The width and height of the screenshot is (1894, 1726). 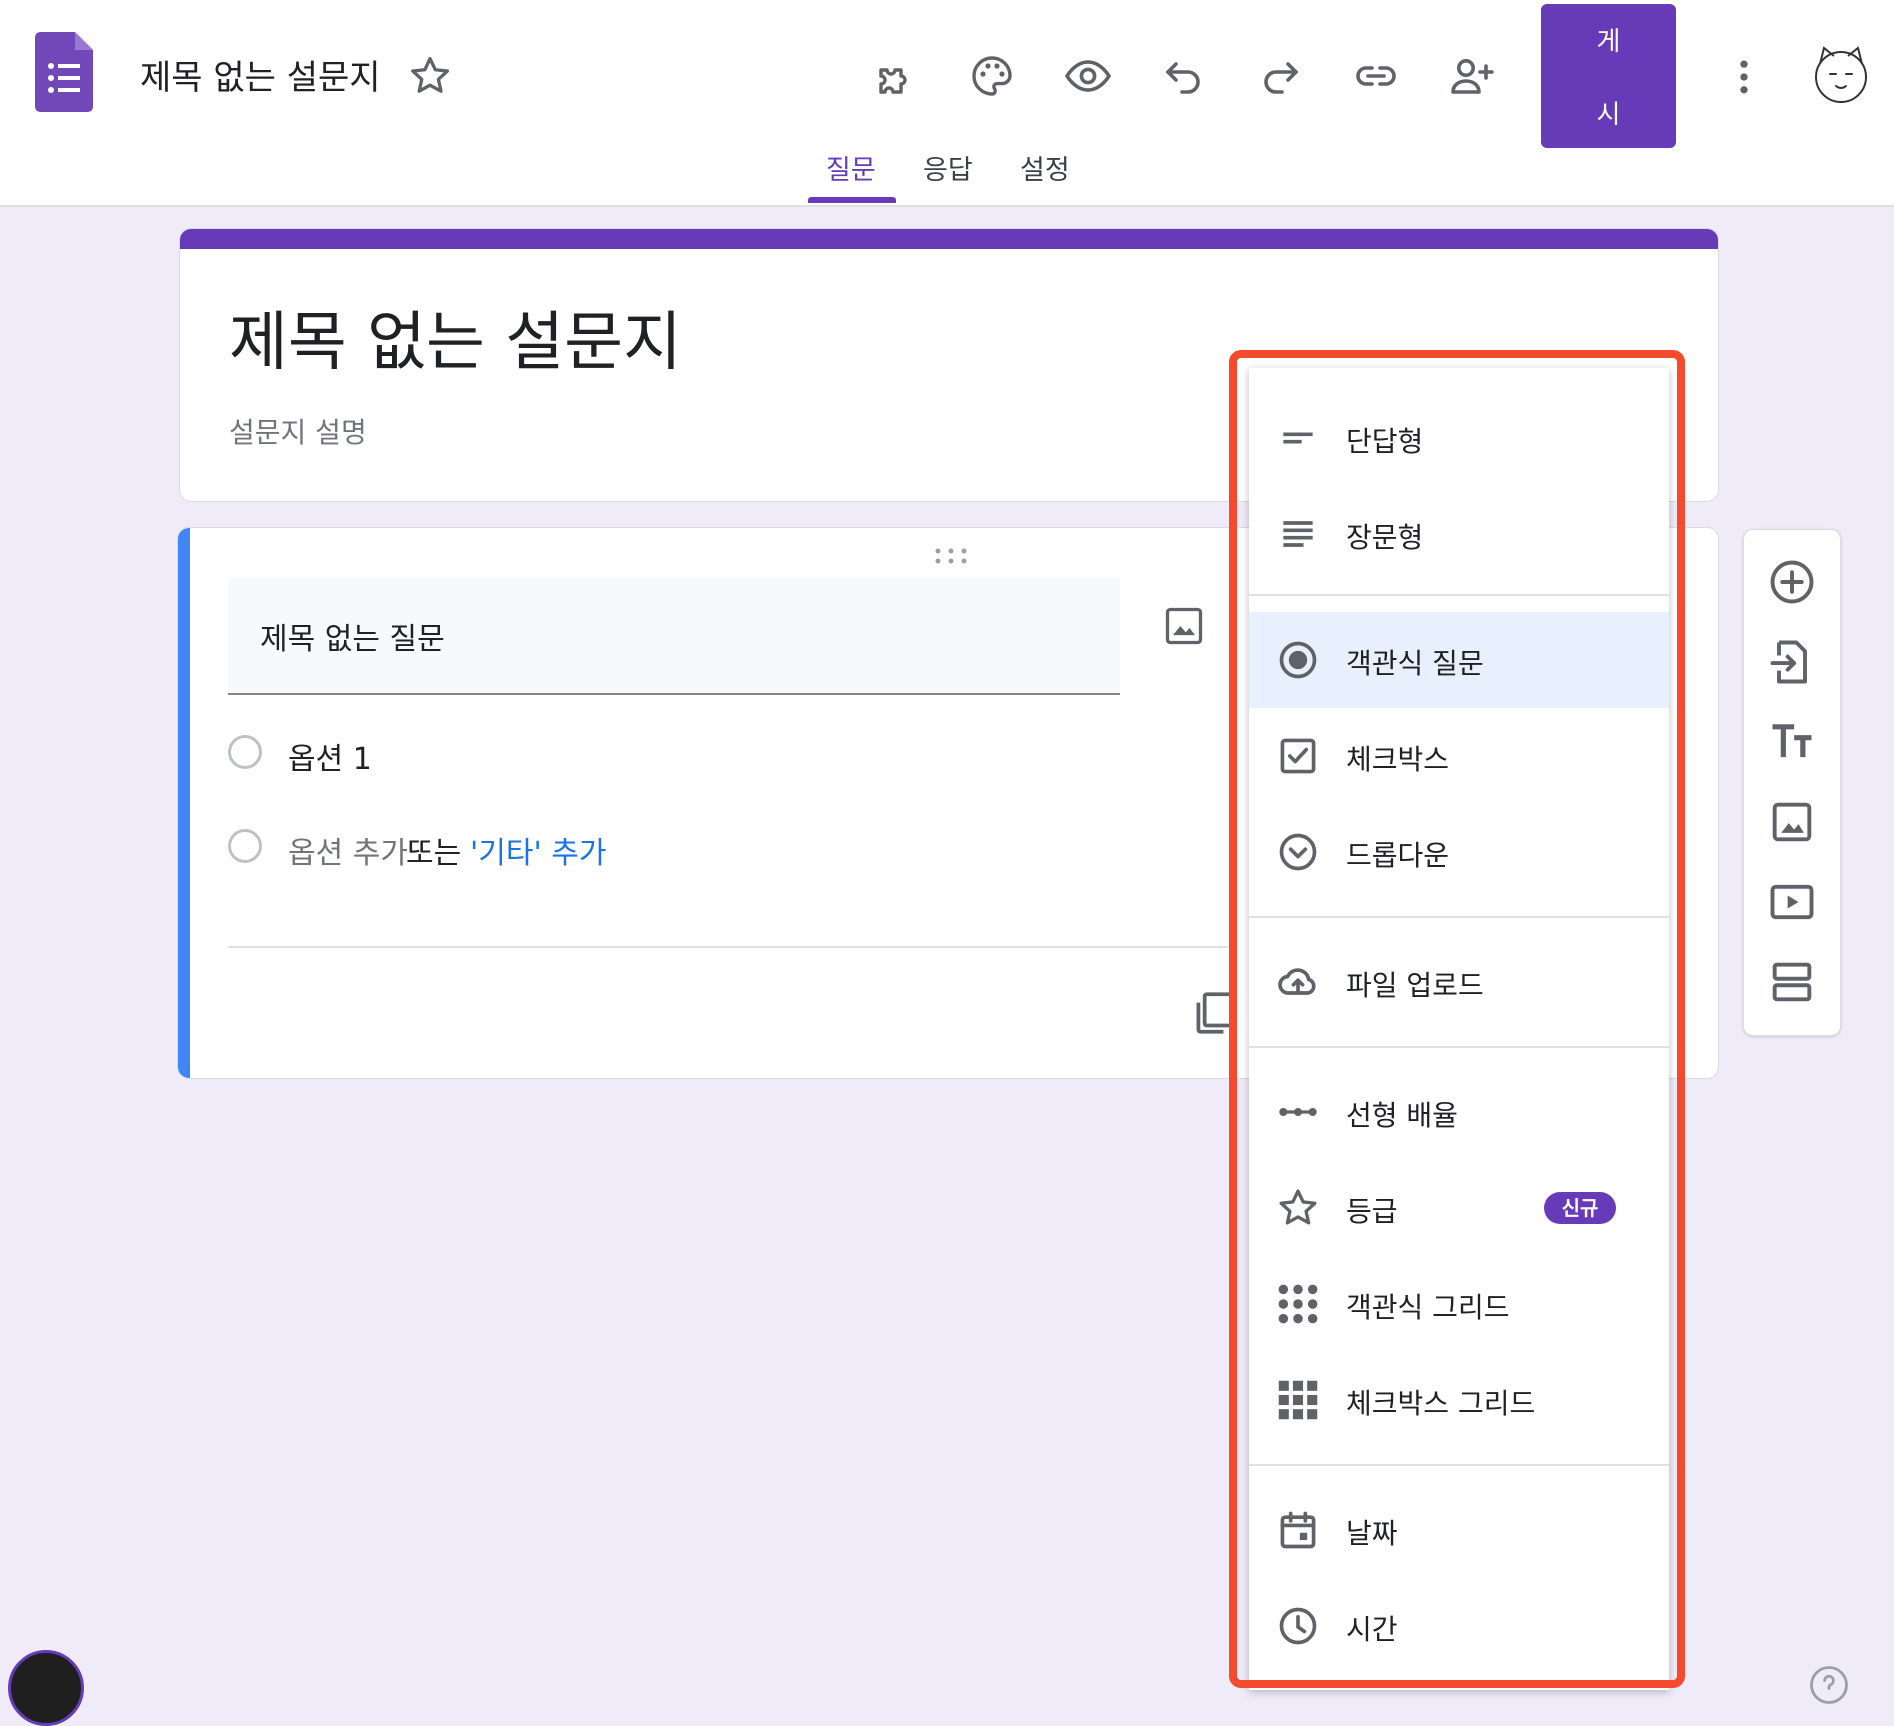 What do you see at coordinates (1298, 1626) in the screenshot?
I see `clock-icon` at bounding box center [1298, 1626].